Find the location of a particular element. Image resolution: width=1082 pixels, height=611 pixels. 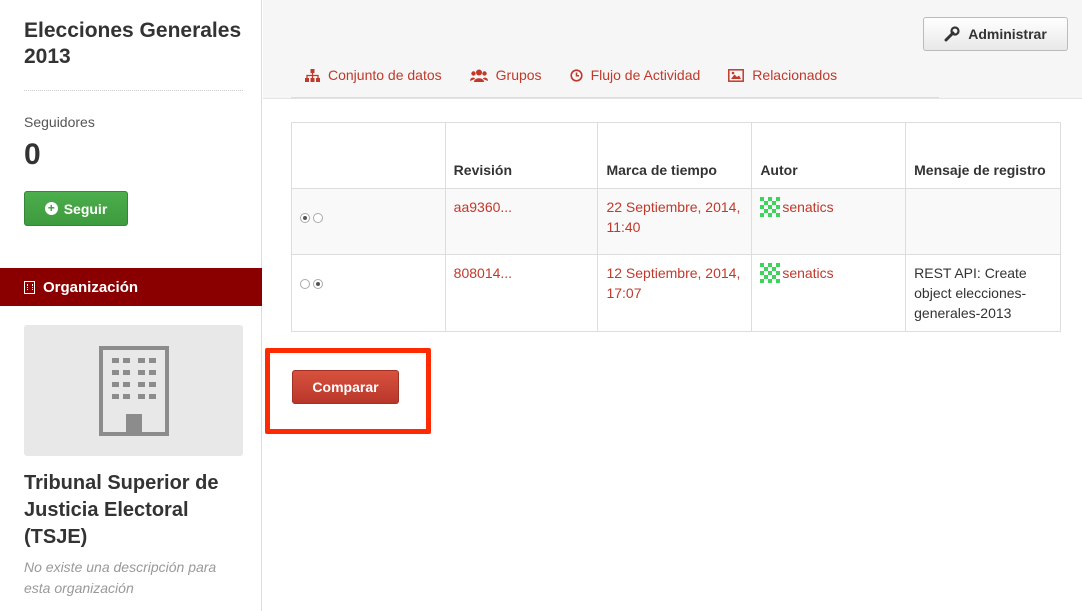

wrench-icon is located at coordinates (952, 34).